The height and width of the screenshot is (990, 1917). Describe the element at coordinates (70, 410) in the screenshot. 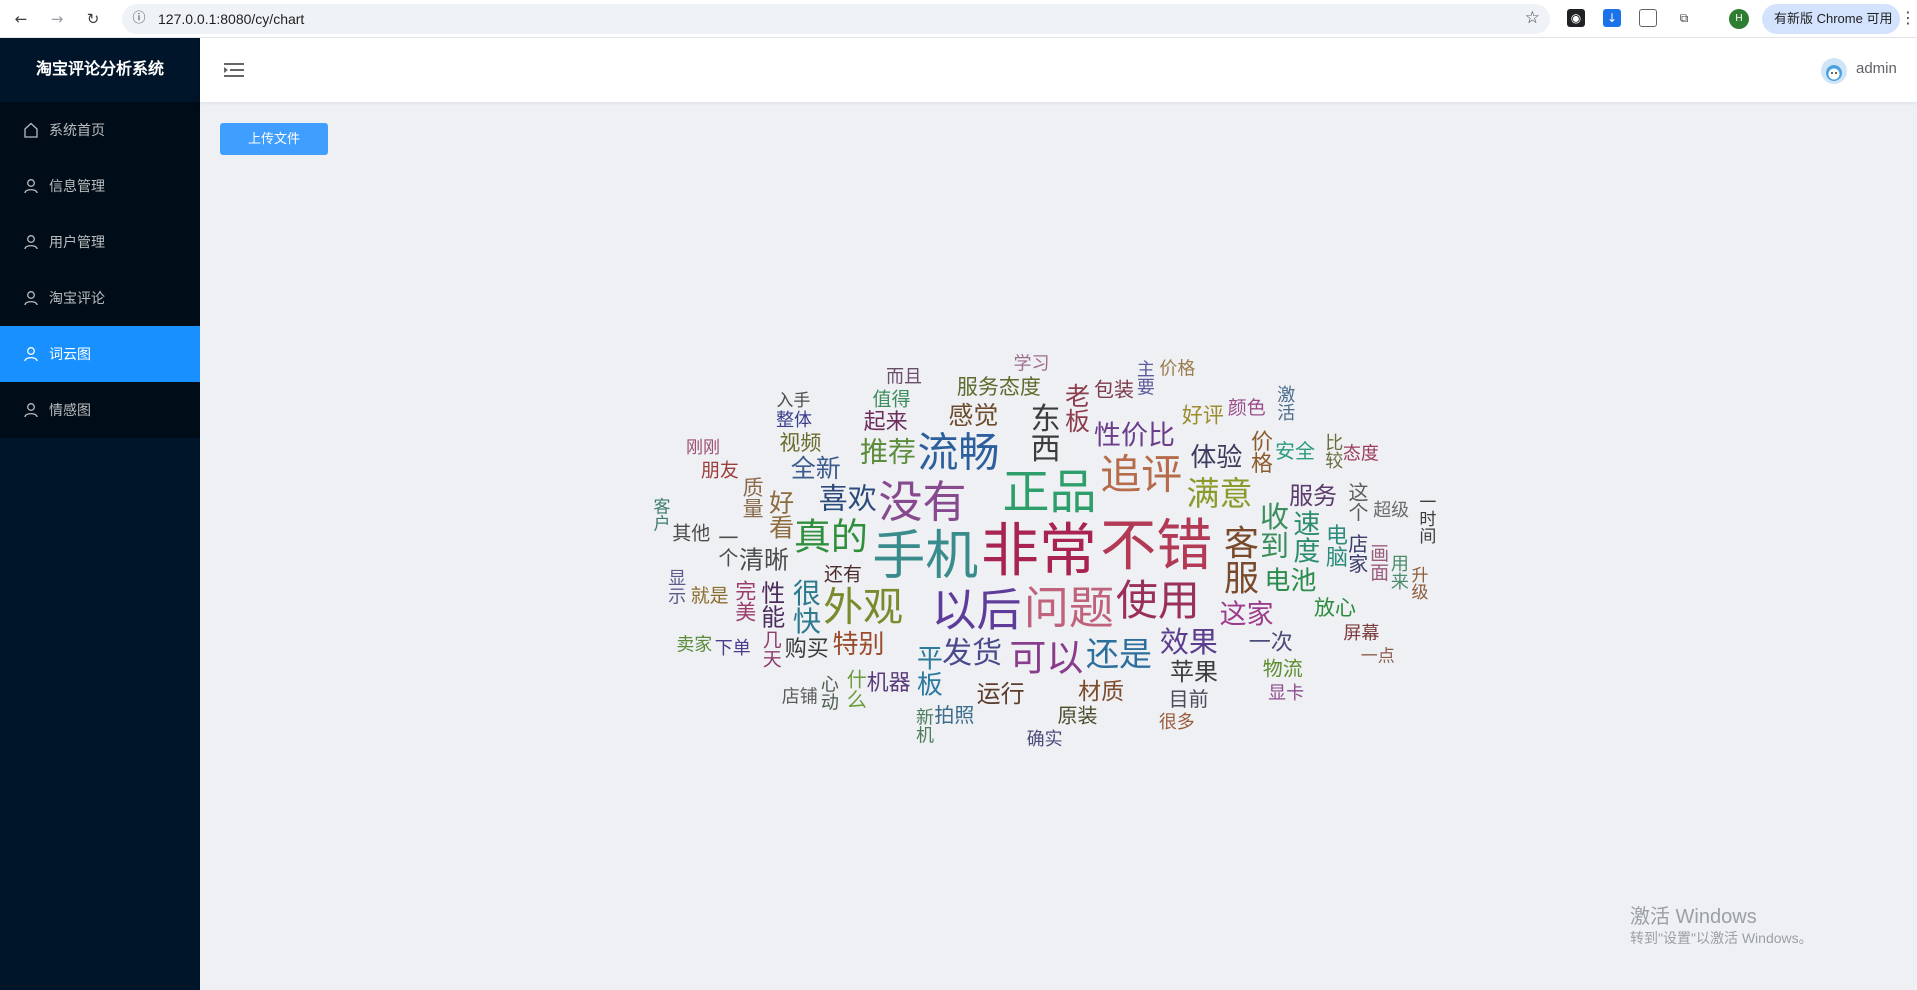

I see `sidebar-item-label: 情感图` at that location.